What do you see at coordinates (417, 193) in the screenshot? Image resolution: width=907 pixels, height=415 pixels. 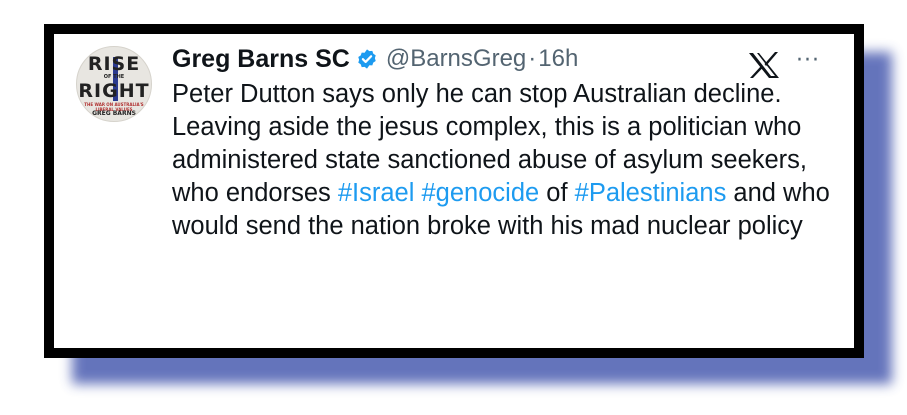 I see `tweet-text-segment` at bounding box center [417, 193].